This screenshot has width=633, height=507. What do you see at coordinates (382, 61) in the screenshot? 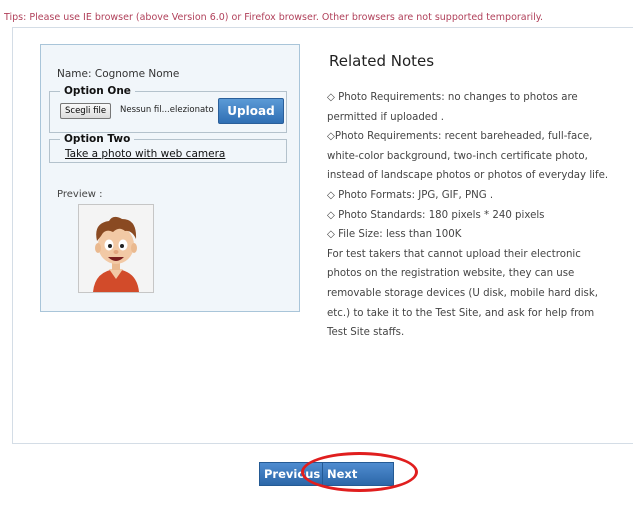
I see `related-notes-title: Related Notes` at bounding box center [382, 61].